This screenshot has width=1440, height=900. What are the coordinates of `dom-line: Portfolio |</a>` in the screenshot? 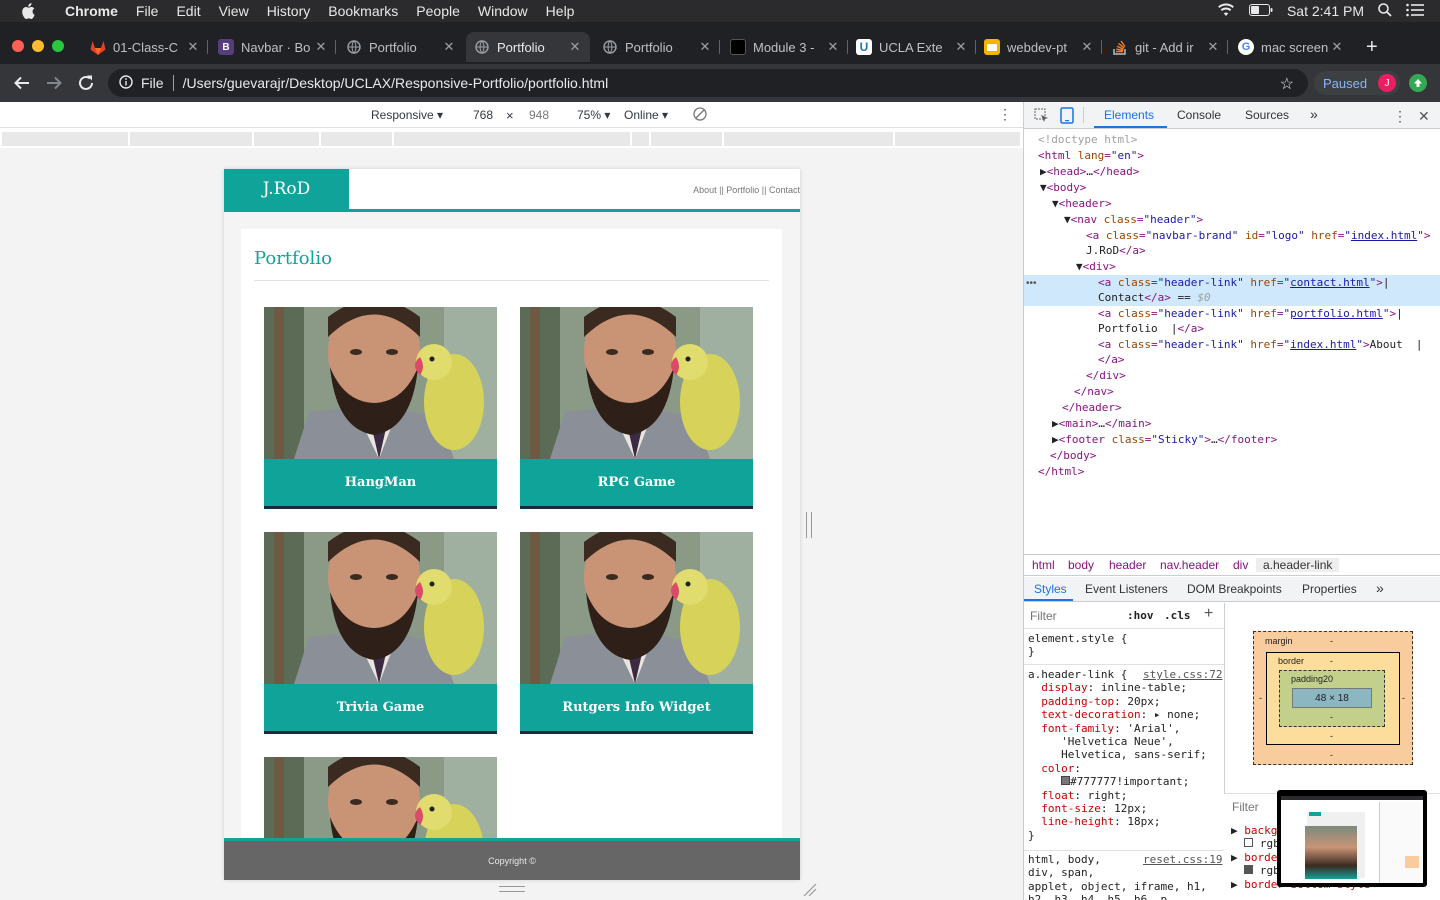 It's located at (1151, 328).